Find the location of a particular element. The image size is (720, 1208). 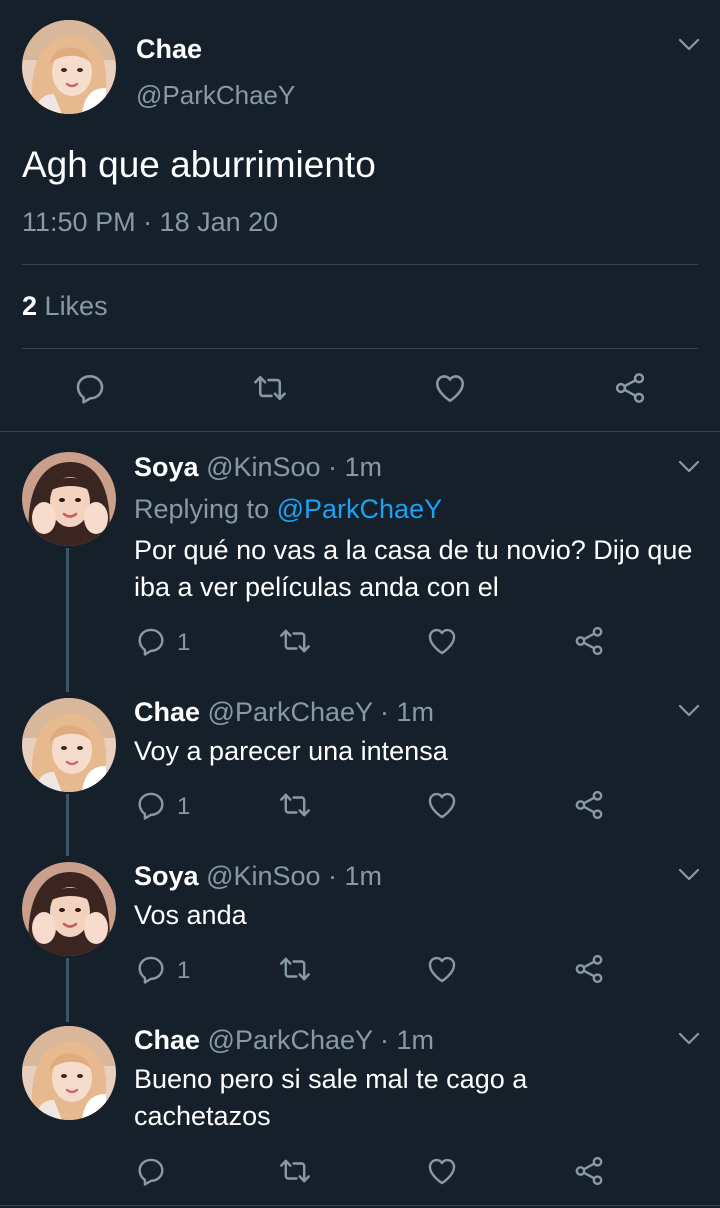

tweet-timestamp: 11:50 PM · 18 Jan 20 is located at coordinates (150, 222).